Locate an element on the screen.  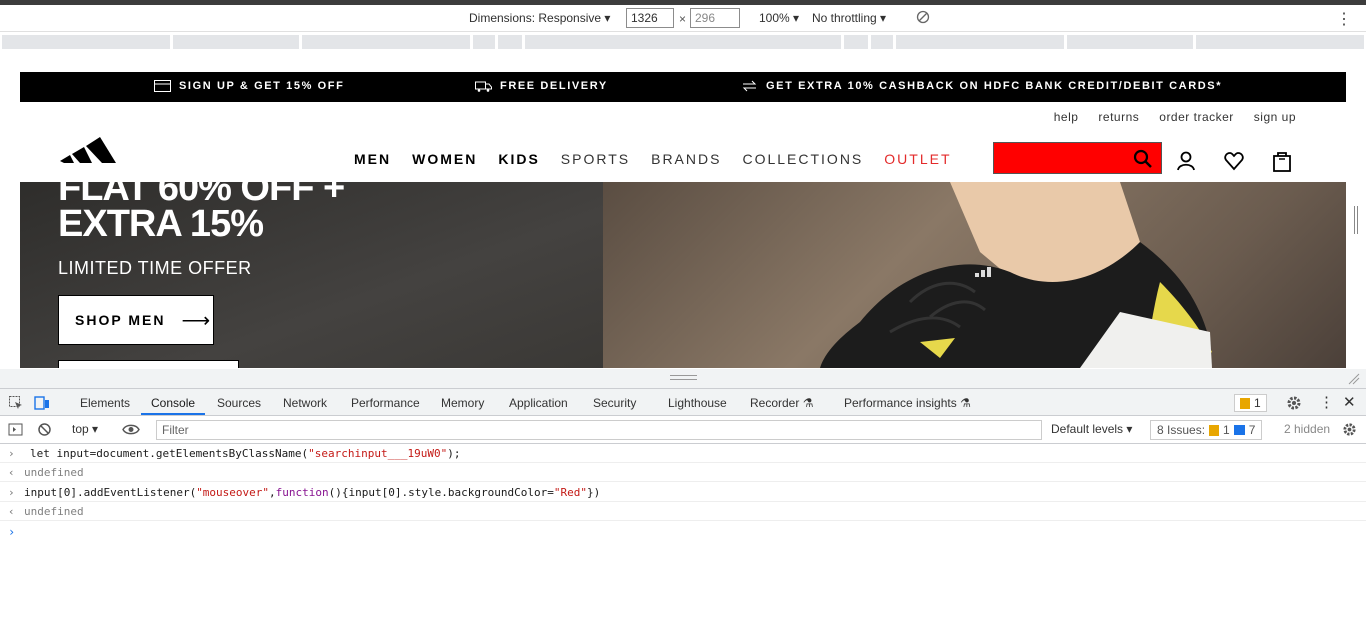
rotate-icon is located at coordinates (923, 18).